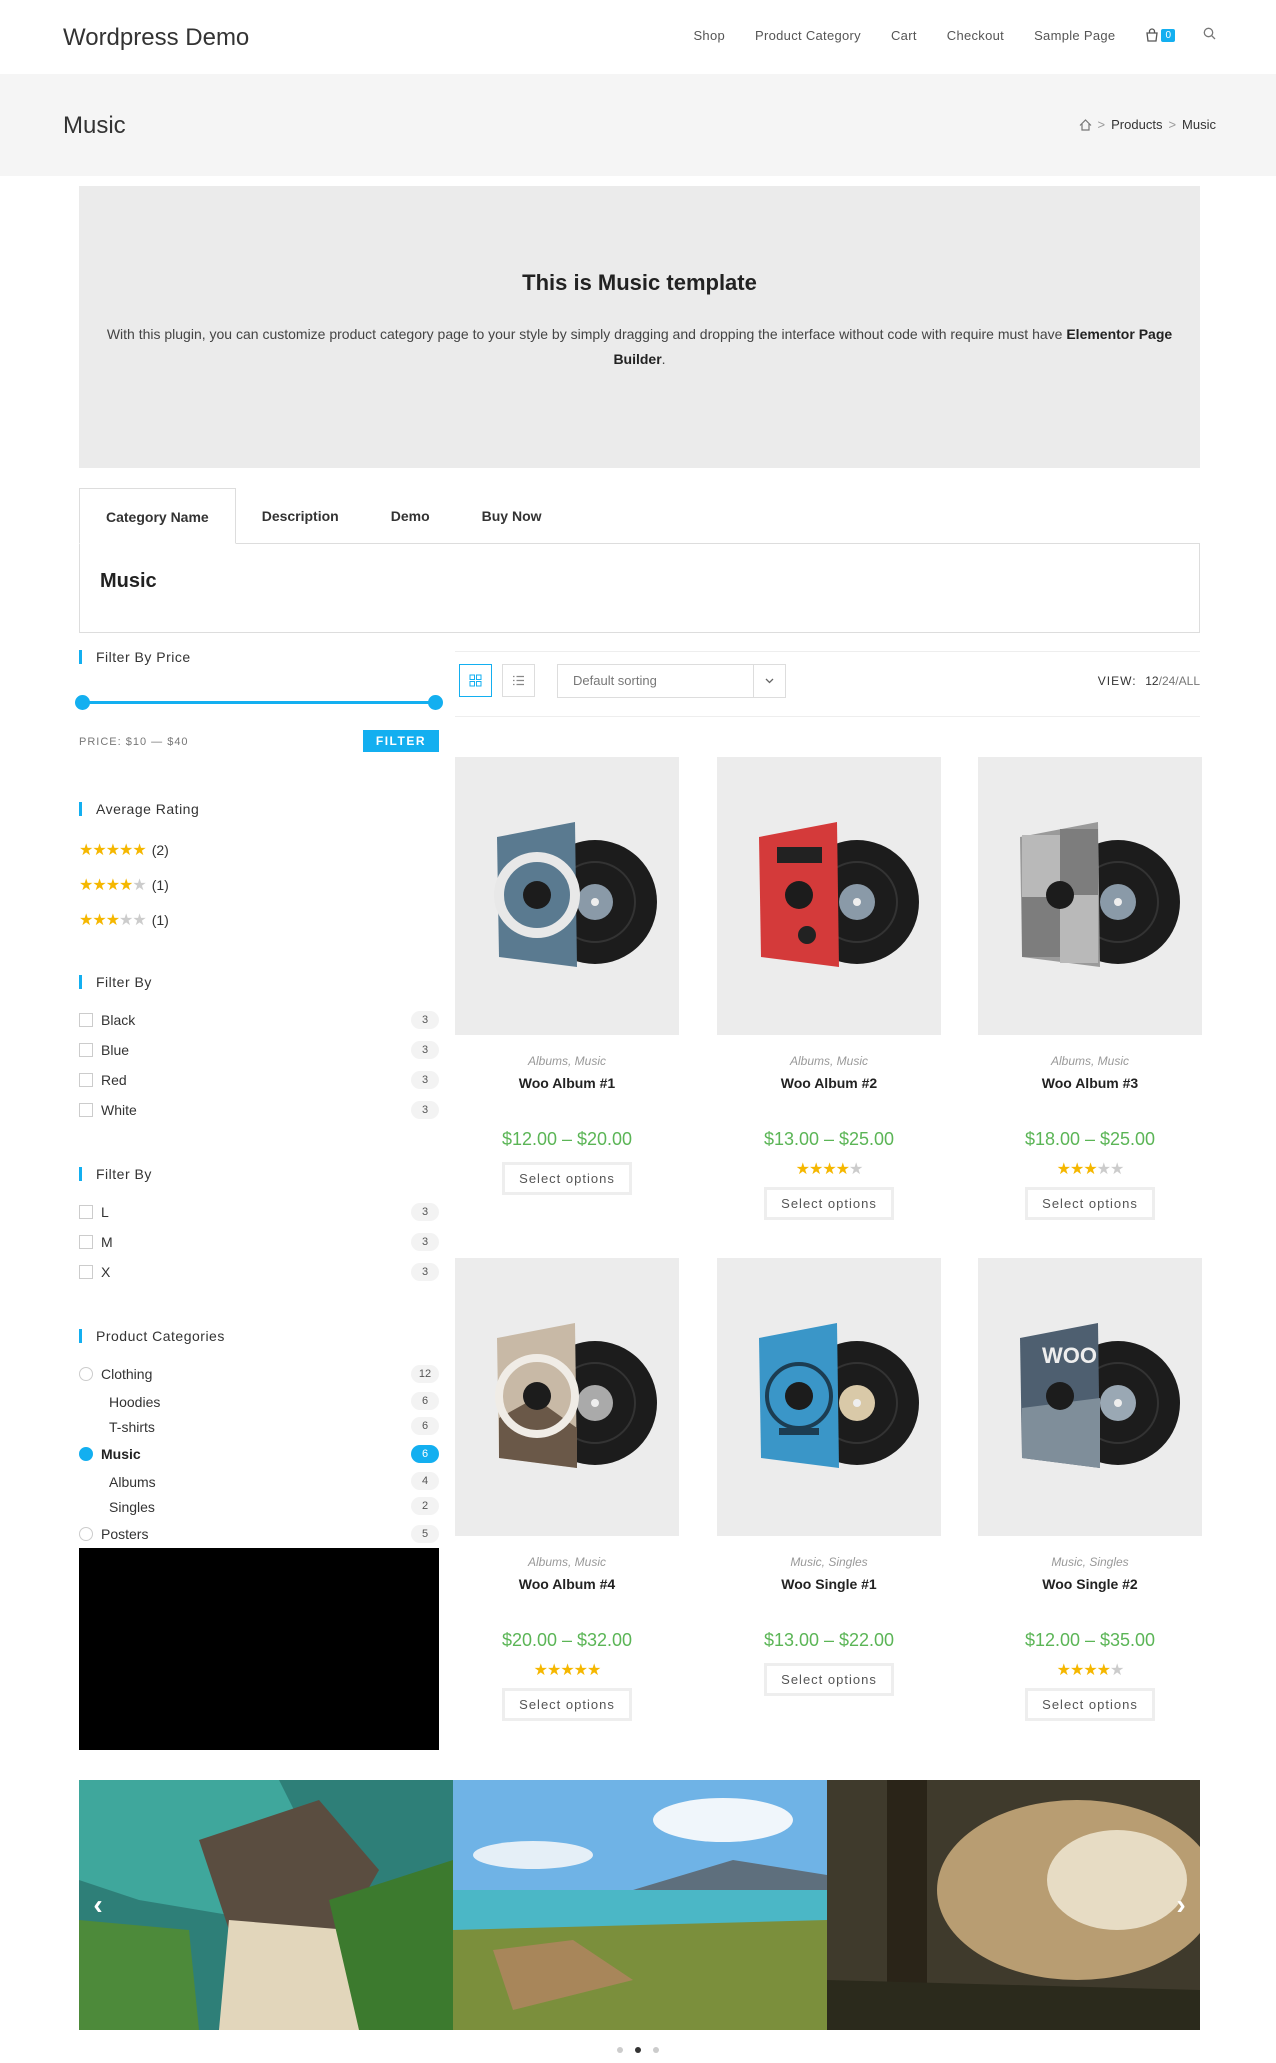 The width and height of the screenshot is (1276, 2063). What do you see at coordinates (259, 687) in the screenshot?
I see `price-slider` at bounding box center [259, 687].